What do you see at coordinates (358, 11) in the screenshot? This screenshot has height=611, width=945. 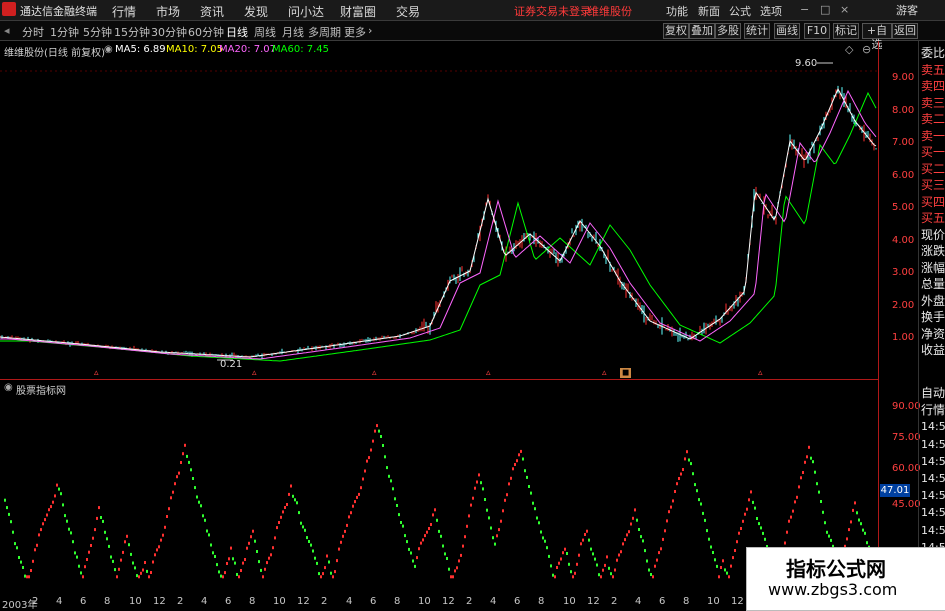 I see `menu-wealth: 财富圈` at bounding box center [358, 11].